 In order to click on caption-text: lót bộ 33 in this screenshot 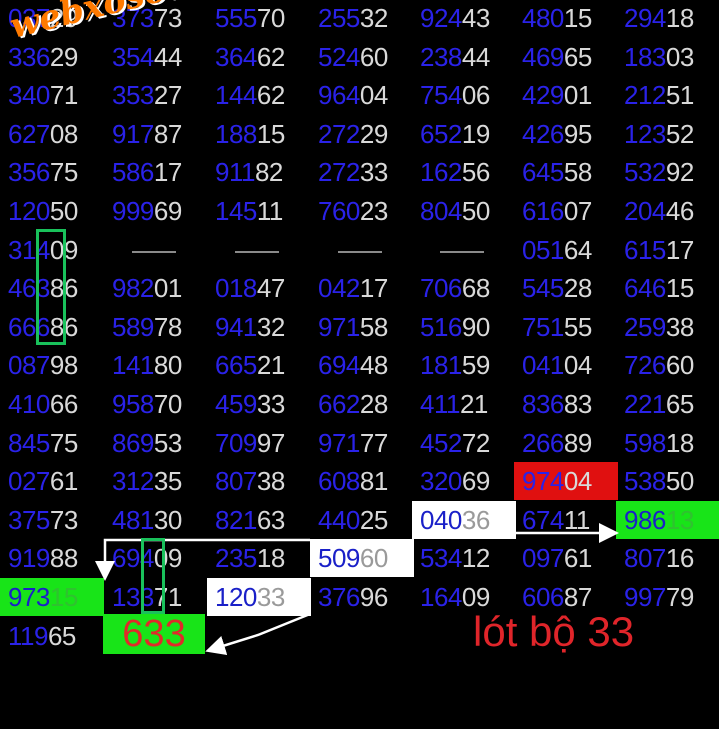, I will do `click(554, 631)`.